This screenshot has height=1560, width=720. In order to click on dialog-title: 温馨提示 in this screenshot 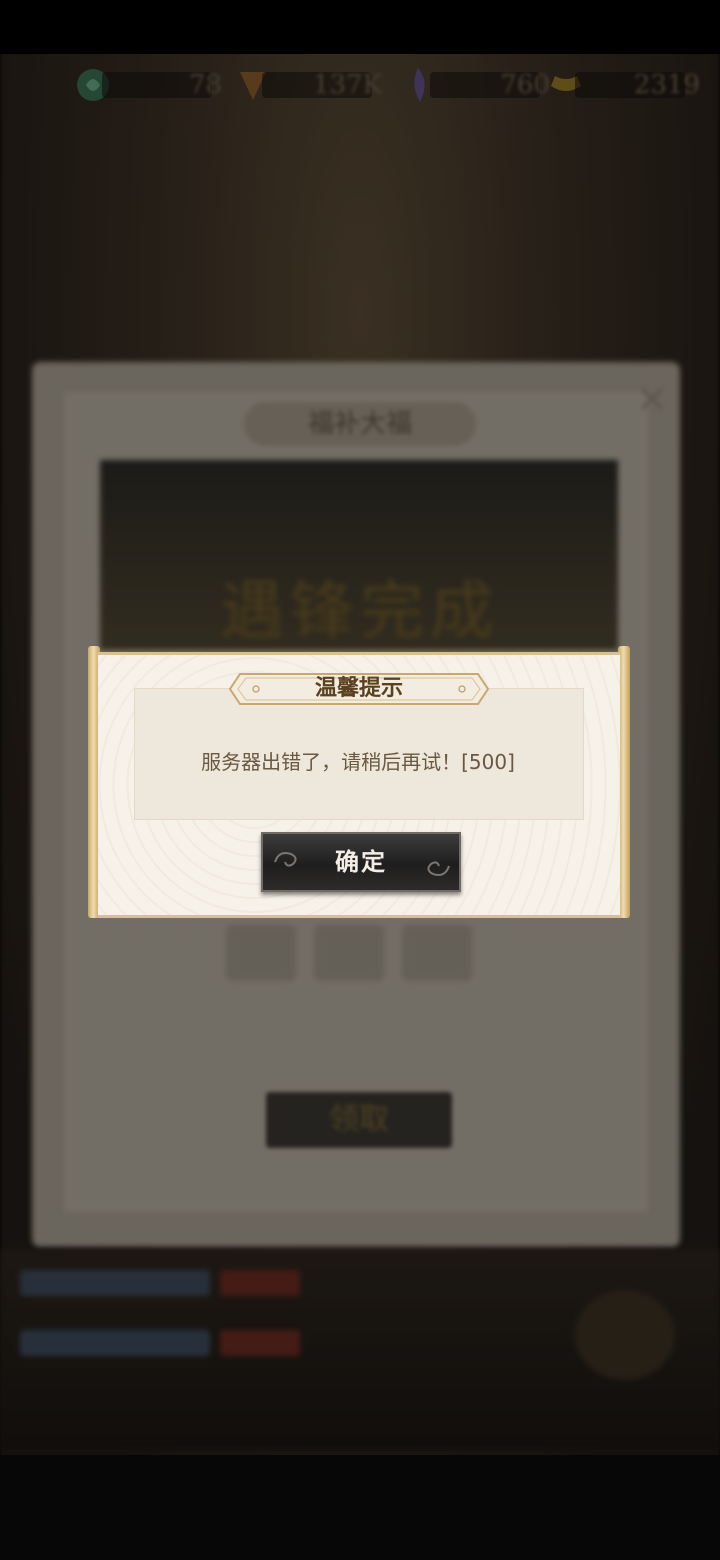, I will do `click(358, 688)`.